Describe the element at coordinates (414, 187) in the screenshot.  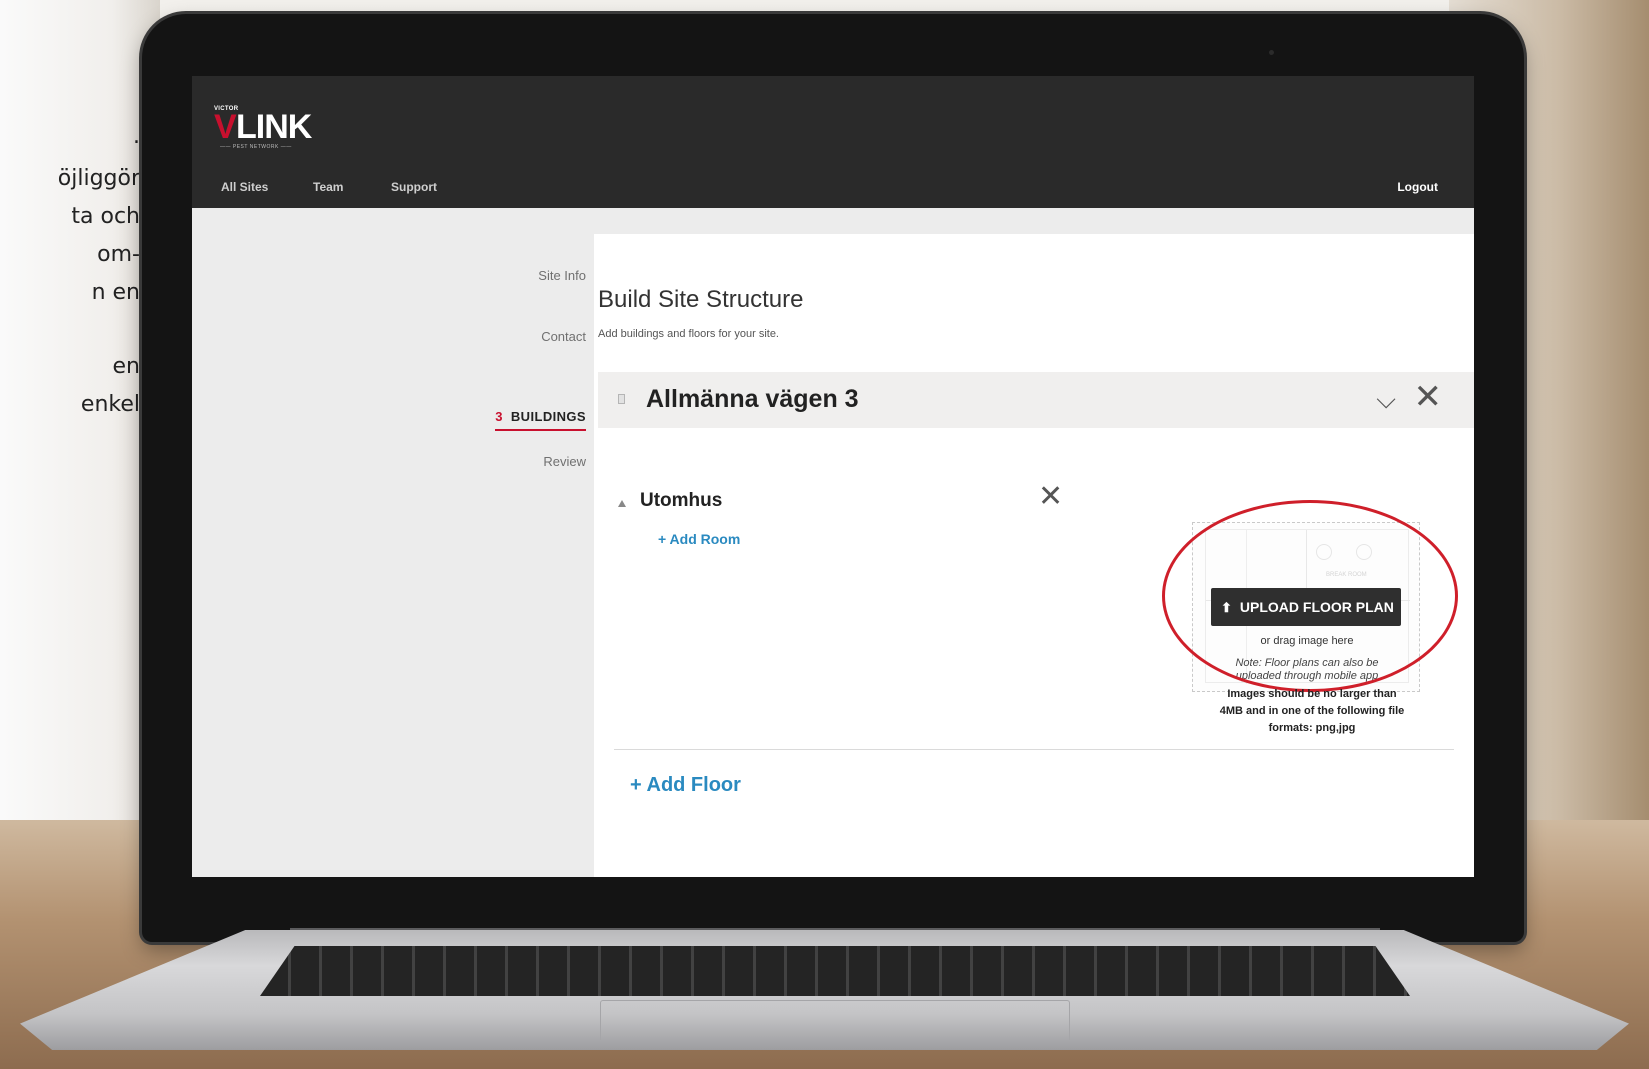
I see `nav-support: Support` at that location.